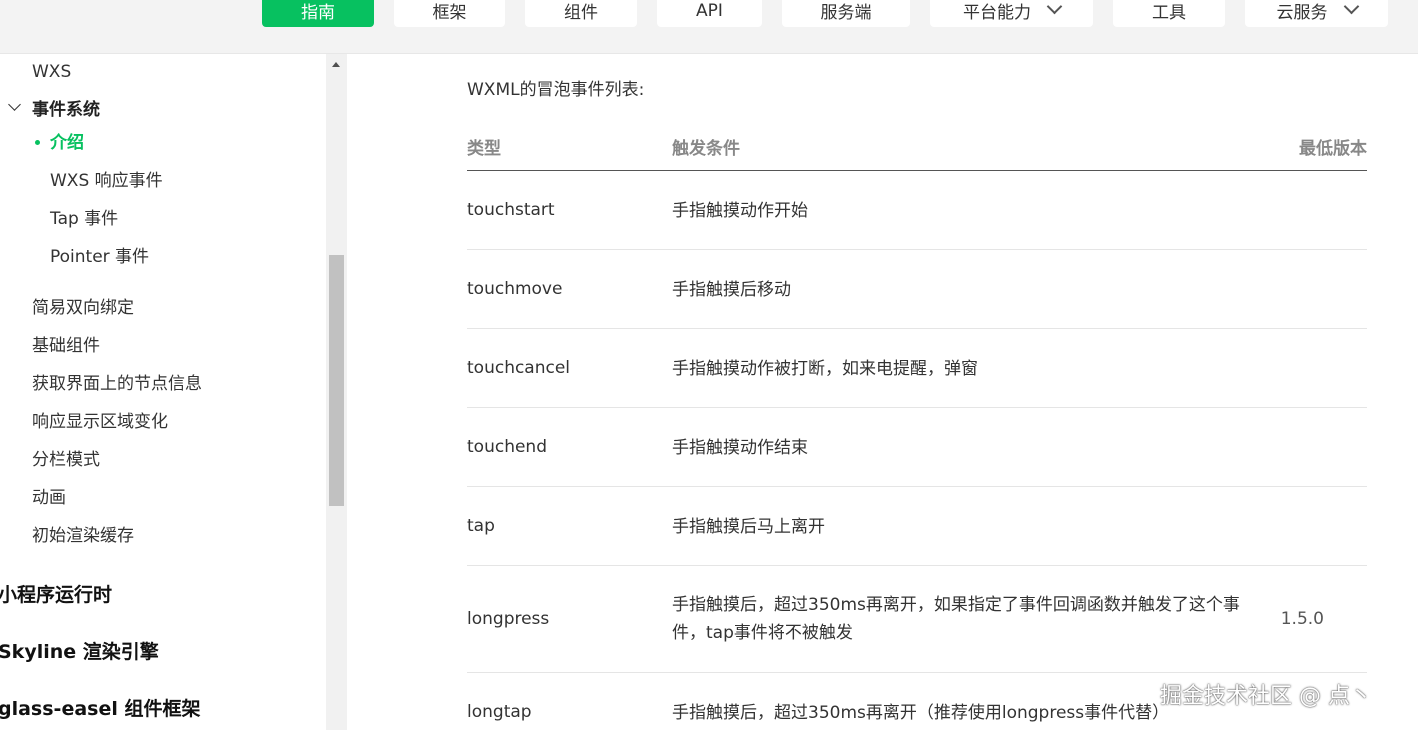 This screenshot has height=751, width=1418. Describe the element at coordinates (499, 712) in the screenshot. I see `cell-type: longtap` at that location.